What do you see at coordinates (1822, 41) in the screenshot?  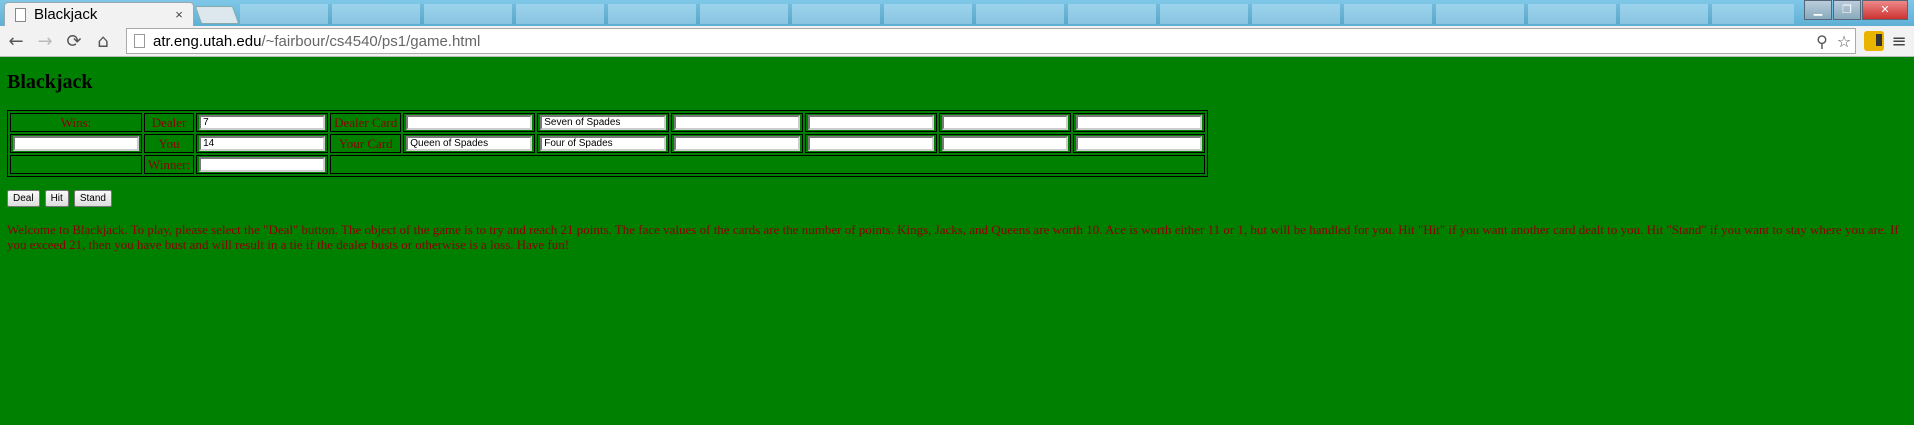 I see `search-icon: ⚲` at bounding box center [1822, 41].